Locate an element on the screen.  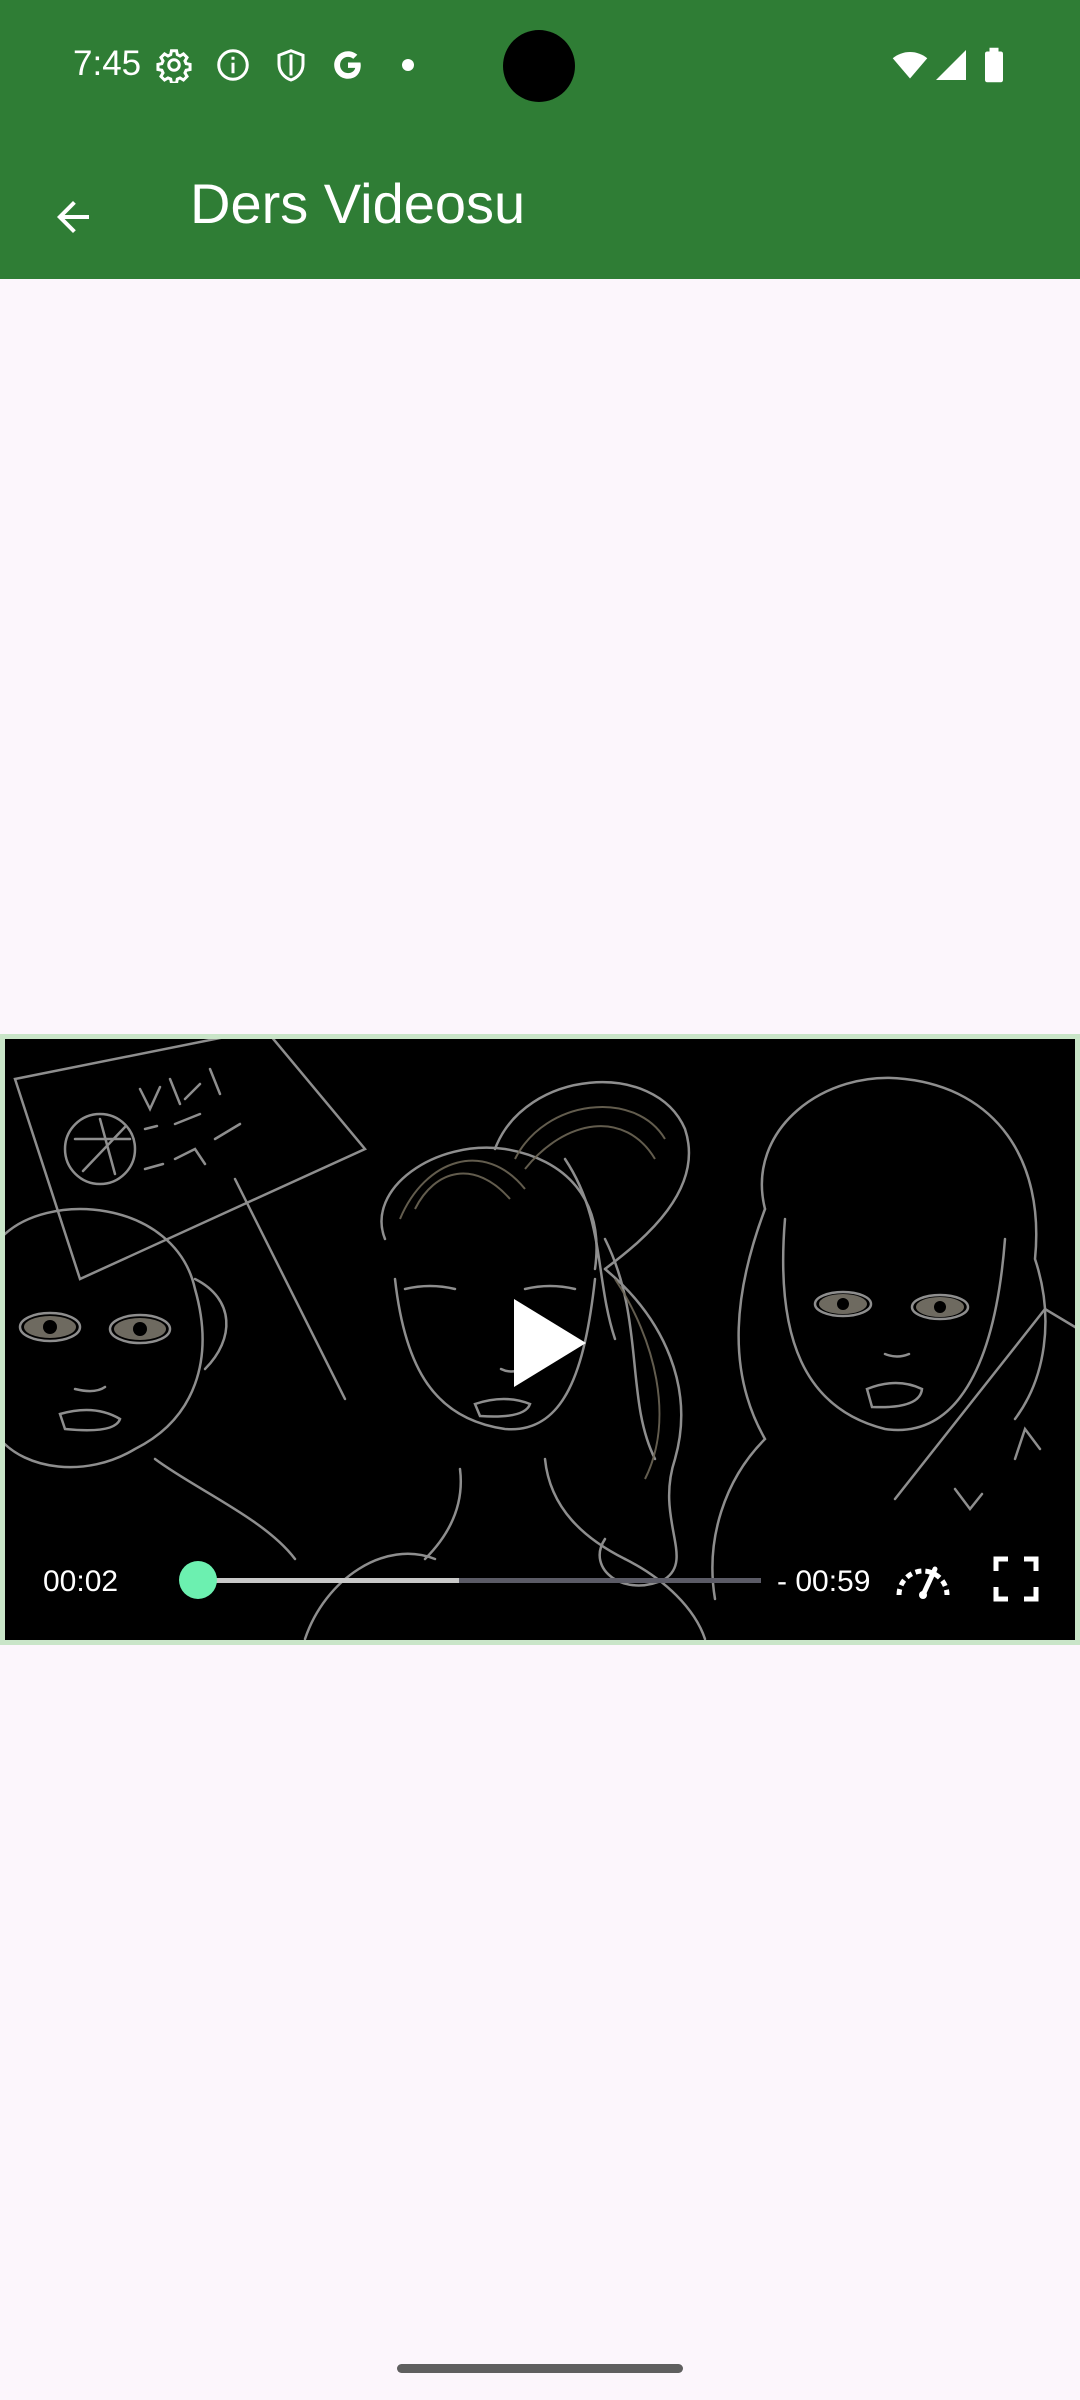
signal-icon is located at coordinates (951, 65).